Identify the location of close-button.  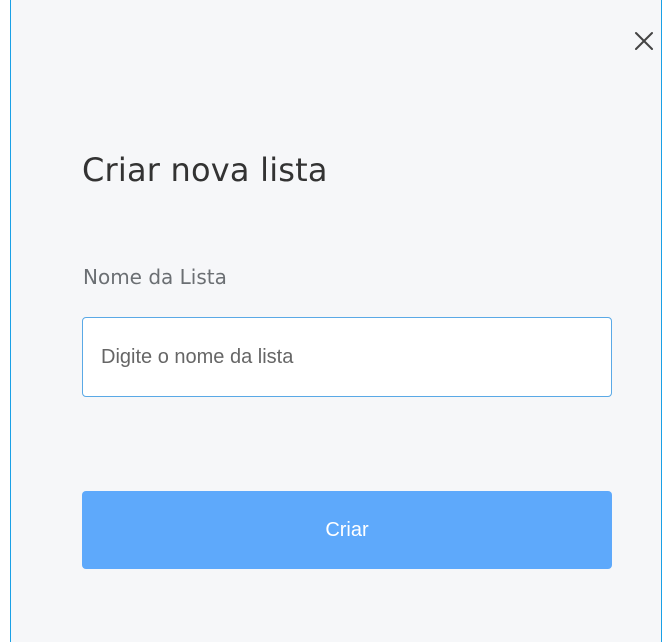
(644, 41).